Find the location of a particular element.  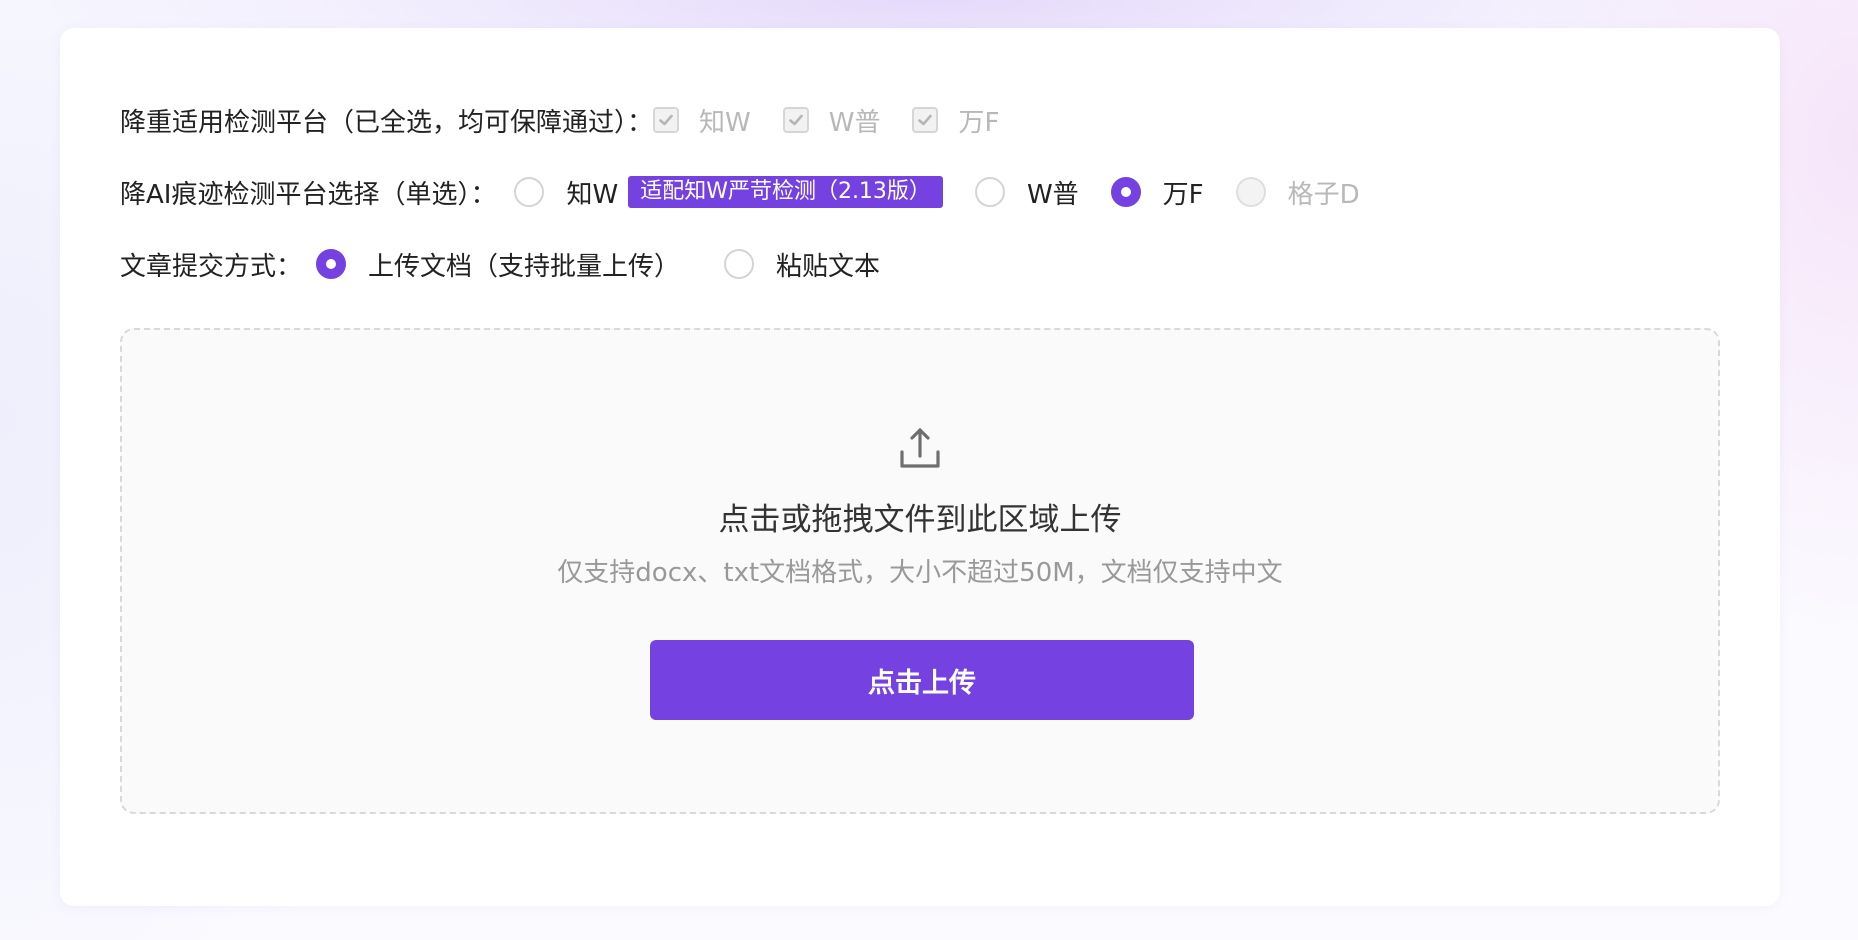

dedup-option-wpu: W普 is located at coordinates (831, 120).